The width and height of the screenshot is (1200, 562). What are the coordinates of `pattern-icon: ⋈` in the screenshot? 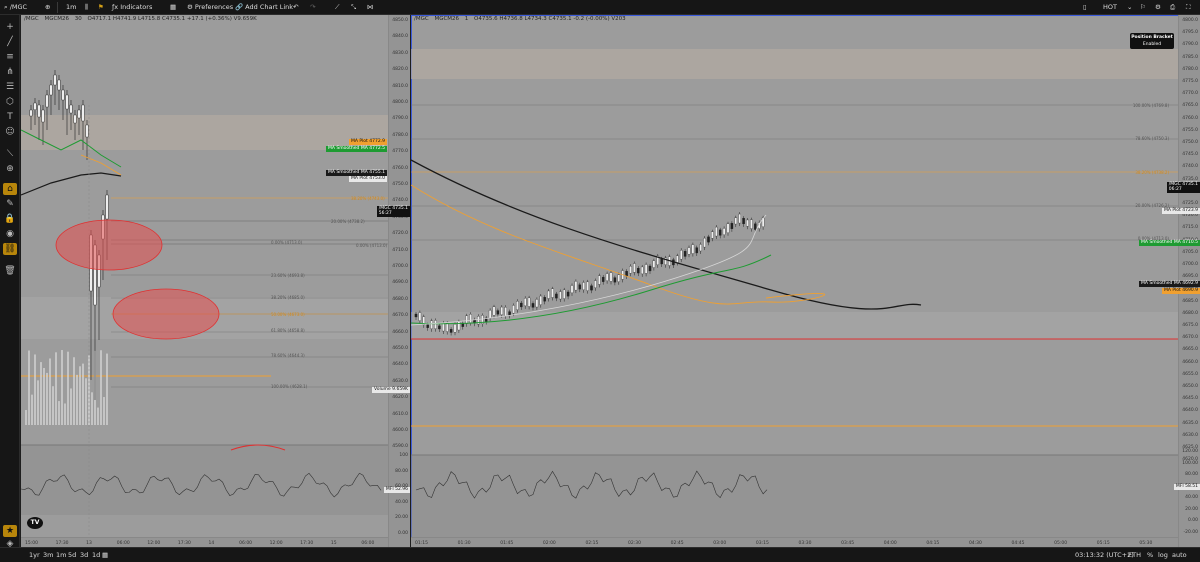 It's located at (370, 7).